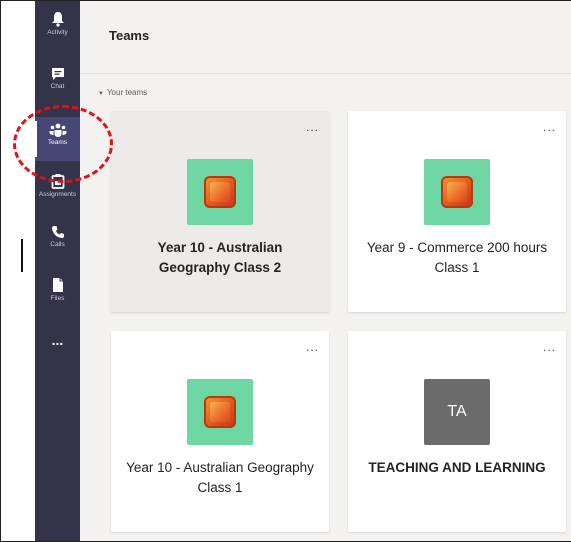 Image resolution: width=571 pixels, height=542 pixels. Describe the element at coordinates (57, 181) in the screenshot. I see `assignments-icon` at that location.